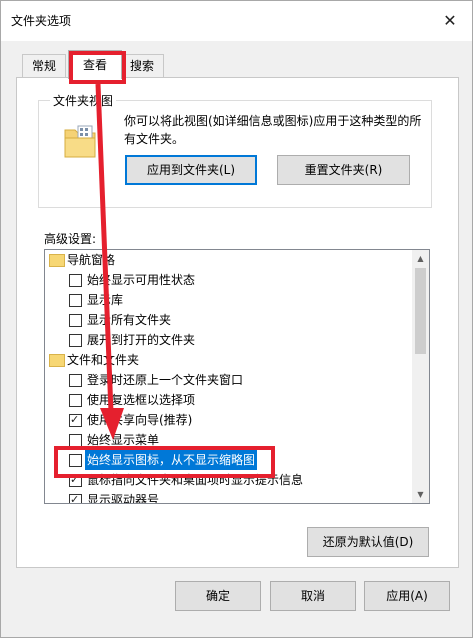 The height and width of the screenshot is (638, 473). What do you see at coordinates (368, 542) in the screenshot?
I see `restore-defaults-button: 还原为默认值(D)` at bounding box center [368, 542].